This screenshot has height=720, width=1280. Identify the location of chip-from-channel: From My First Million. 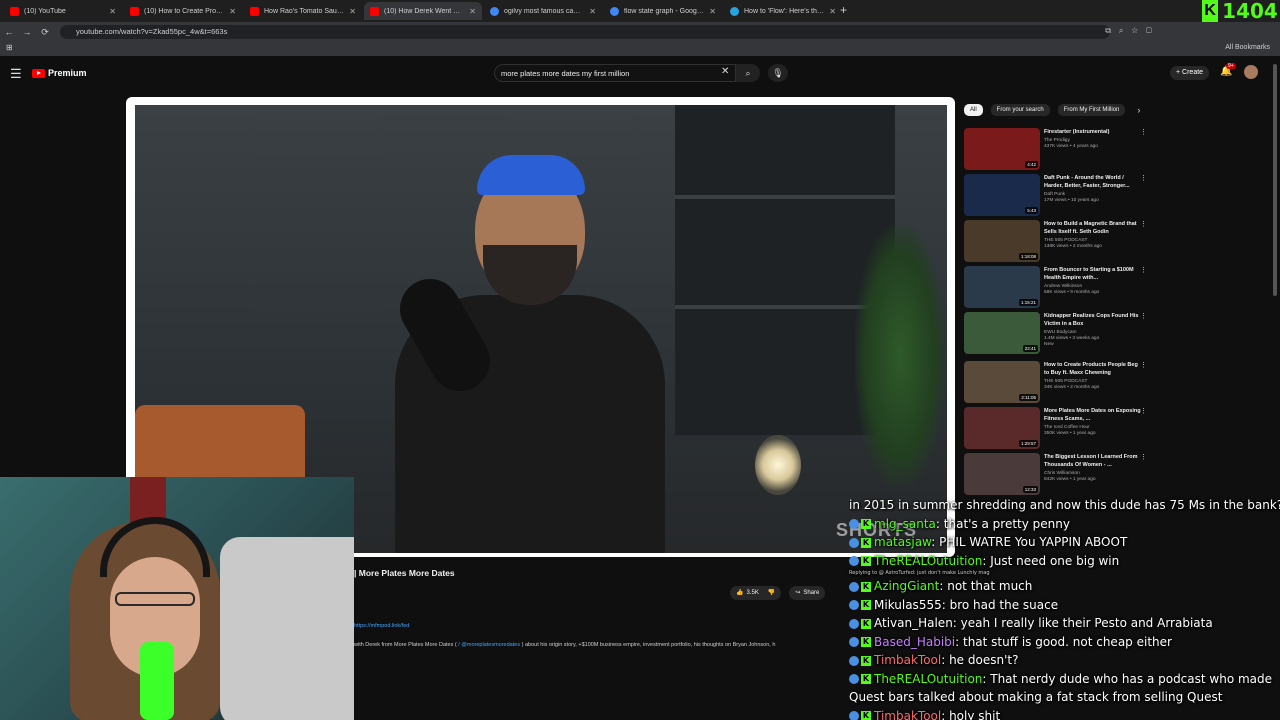
(1091, 110).